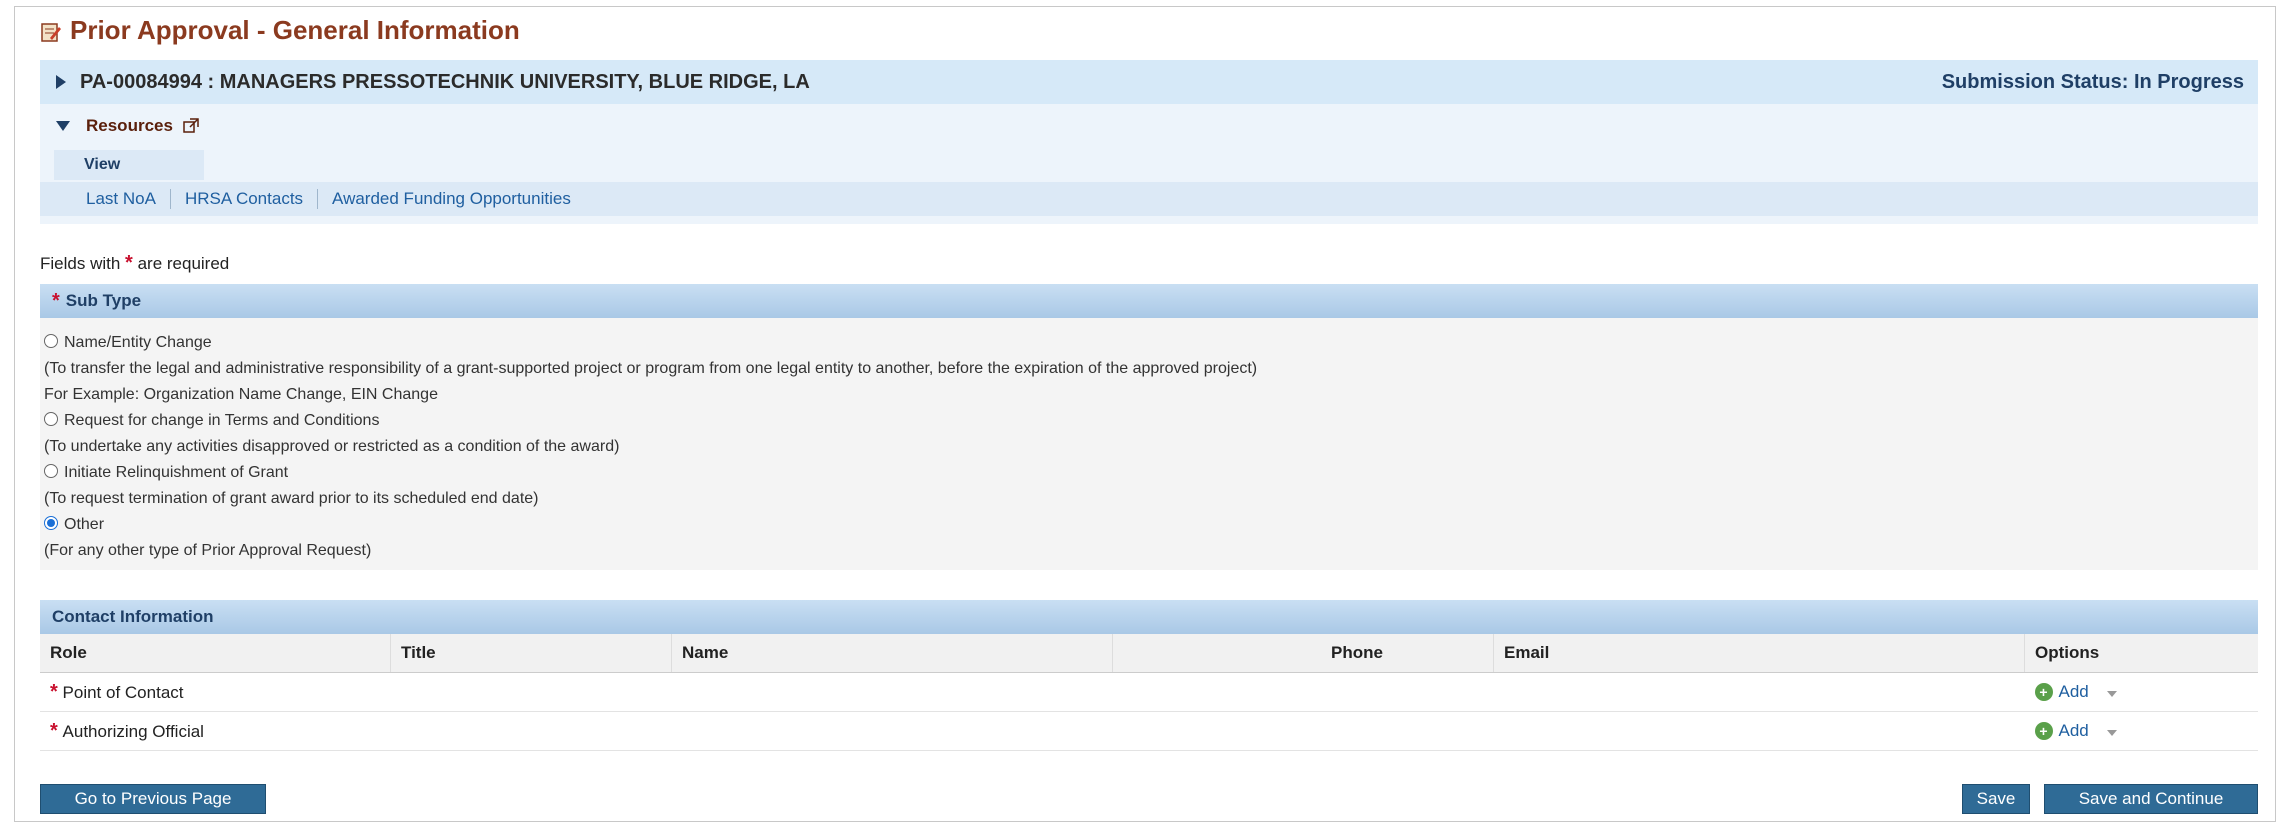 The height and width of the screenshot is (829, 2290). I want to click on required-note-prefix: Fields with, so click(80, 263).